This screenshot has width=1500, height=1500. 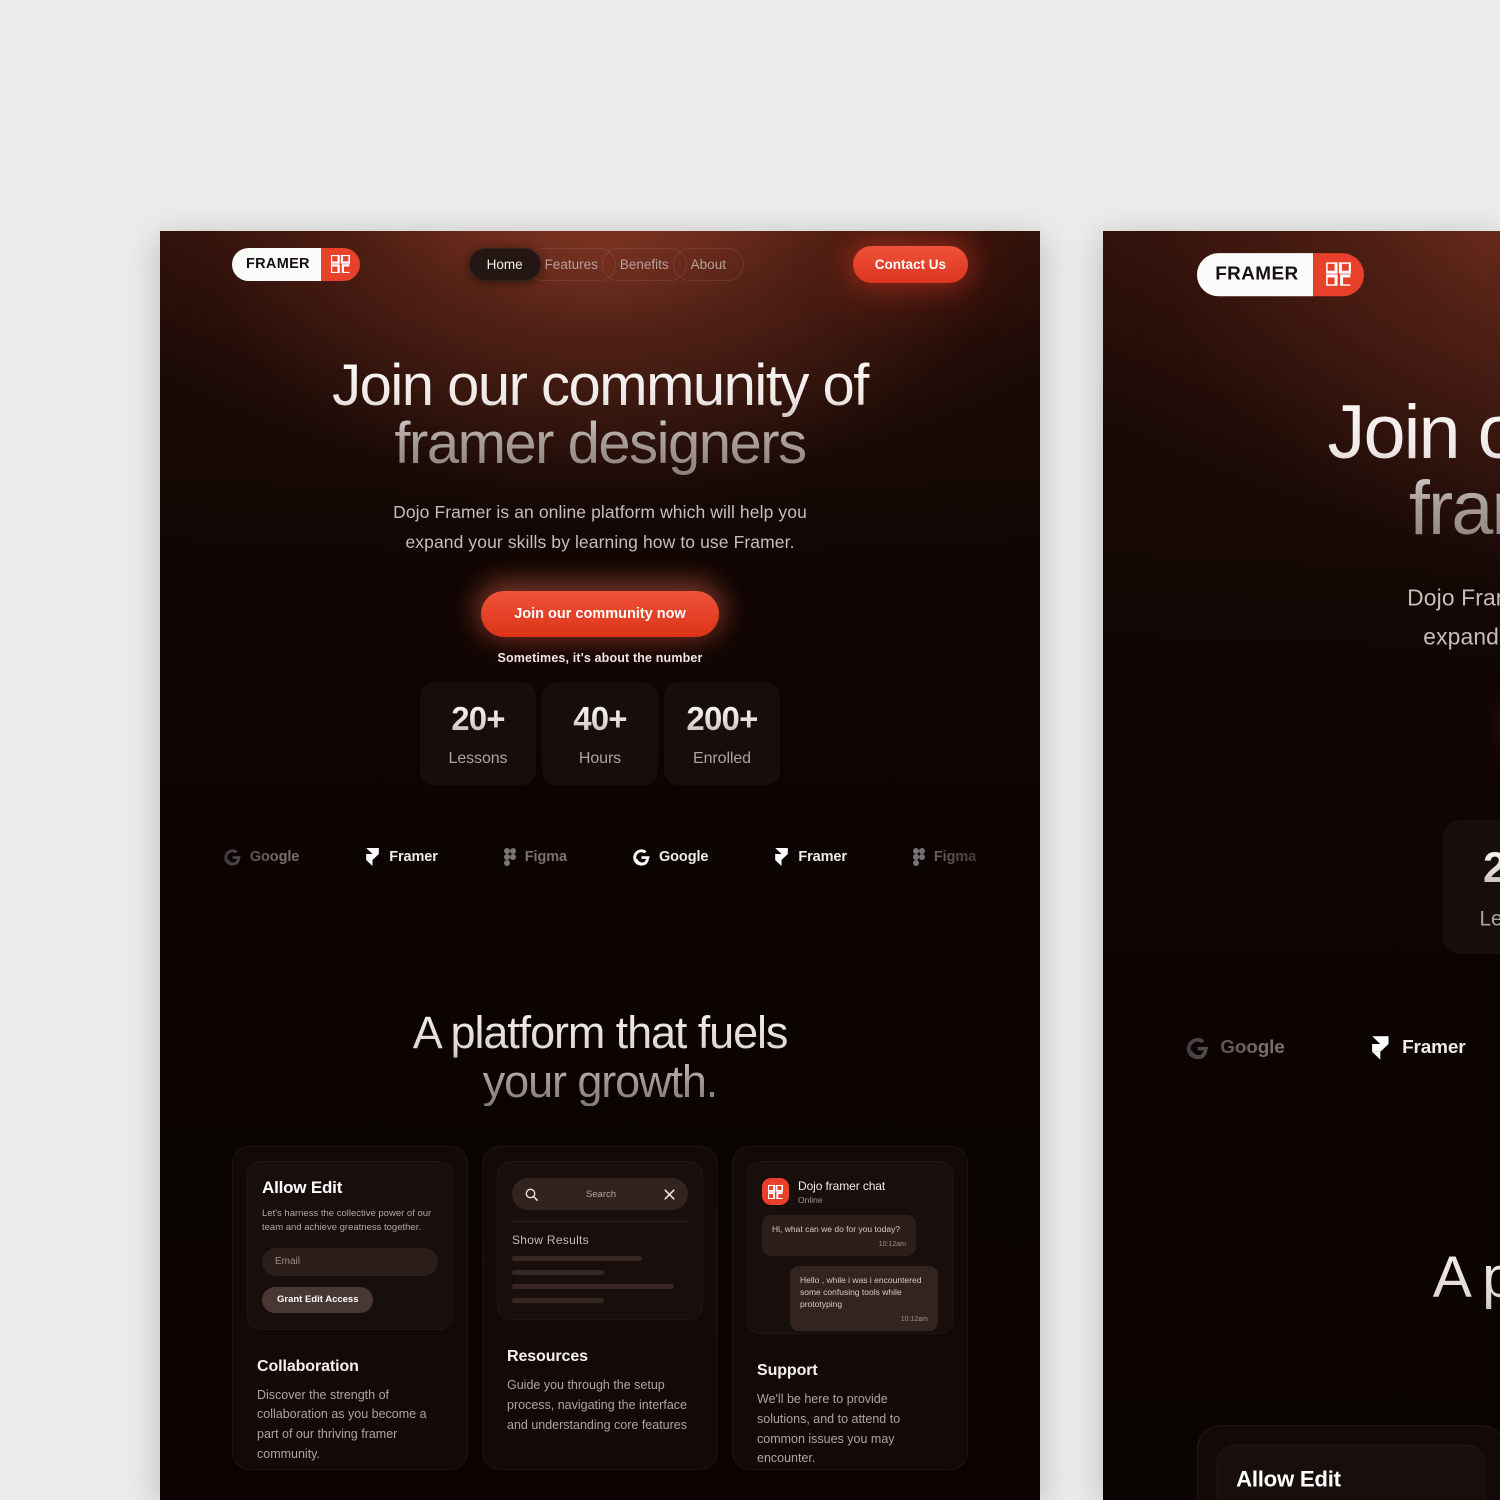 I want to click on brand-framer-1: Framer, so click(x=401, y=857).